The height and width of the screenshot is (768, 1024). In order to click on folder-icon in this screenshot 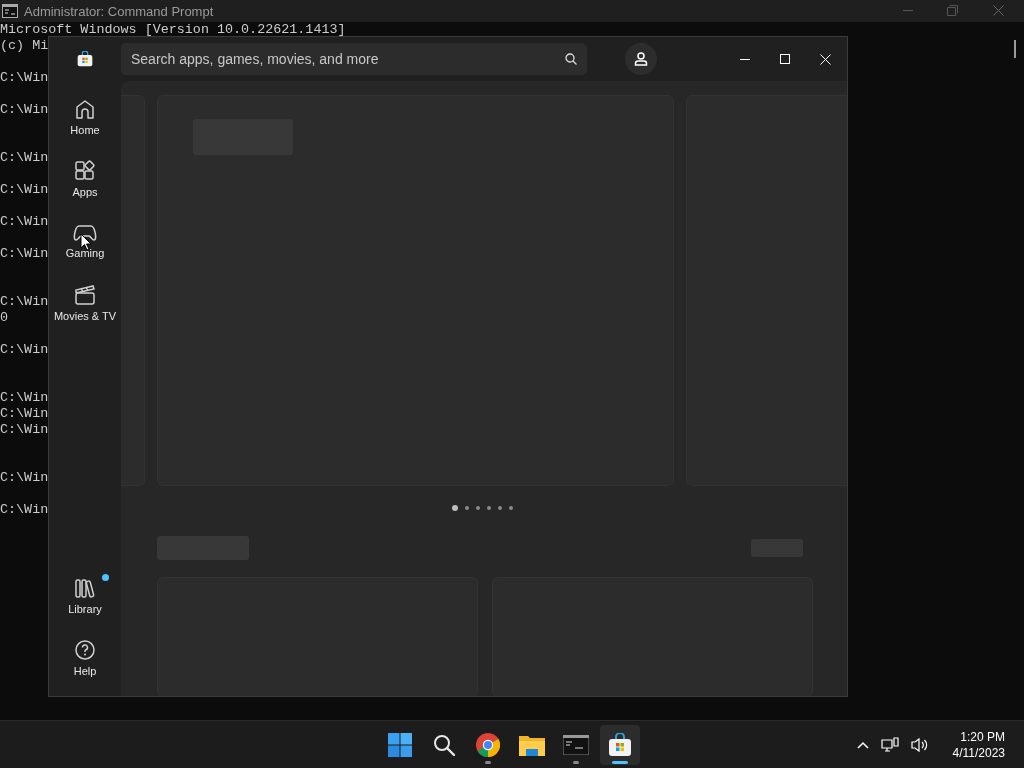, I will do `click(532, 744)`.